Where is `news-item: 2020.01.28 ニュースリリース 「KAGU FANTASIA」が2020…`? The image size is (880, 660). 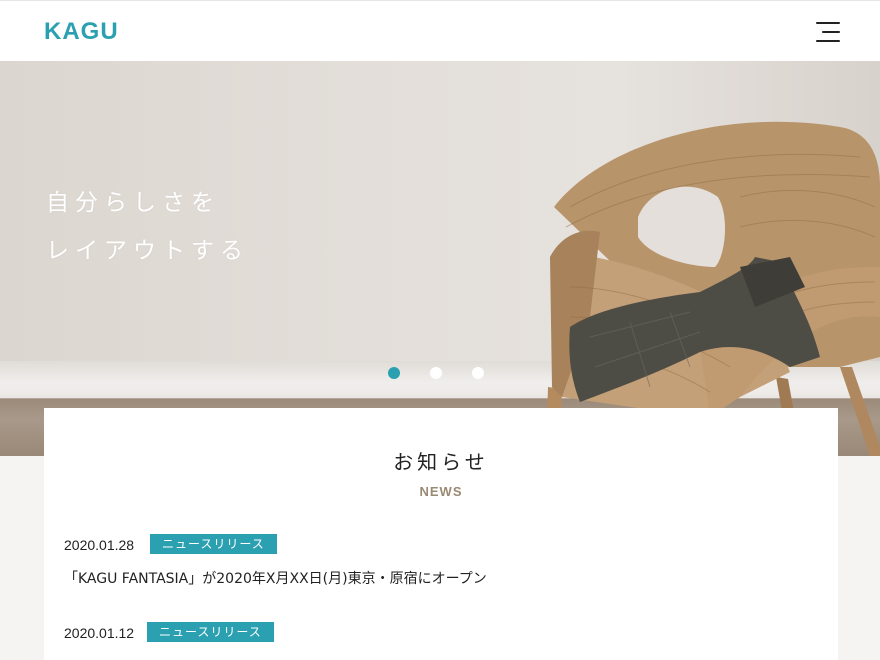 news-item: 2020.01.28 ニュースリリース 「KAGU FANTASIA」が2020… is located at coordinates (444, 562).